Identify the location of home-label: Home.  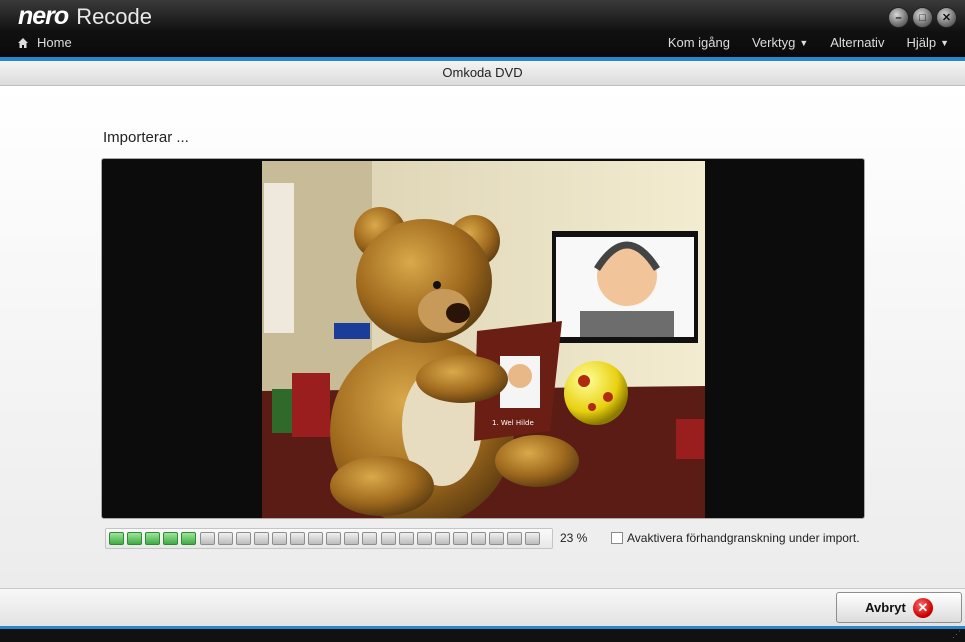
(54, 42).